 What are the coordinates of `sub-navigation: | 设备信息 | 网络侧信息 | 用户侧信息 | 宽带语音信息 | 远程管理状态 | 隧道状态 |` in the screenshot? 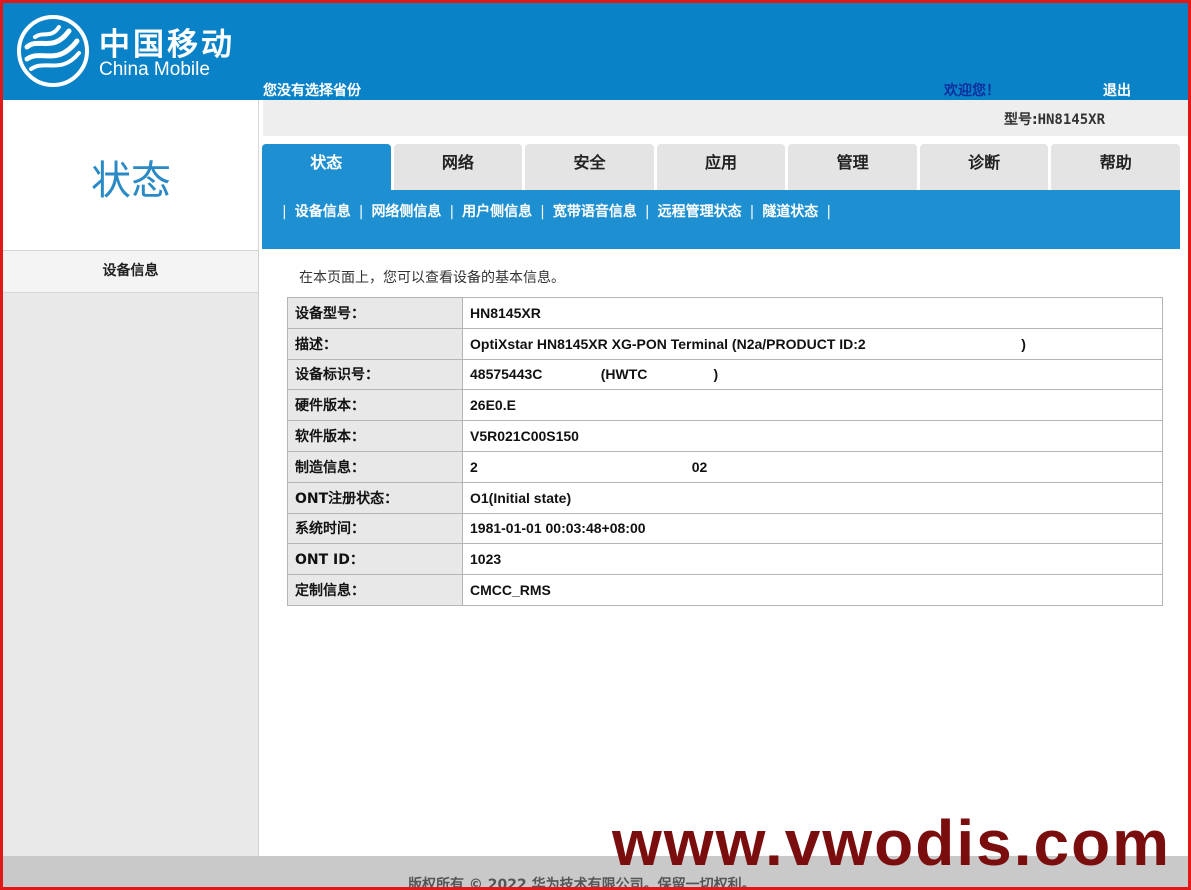 It's located at (721, 219).